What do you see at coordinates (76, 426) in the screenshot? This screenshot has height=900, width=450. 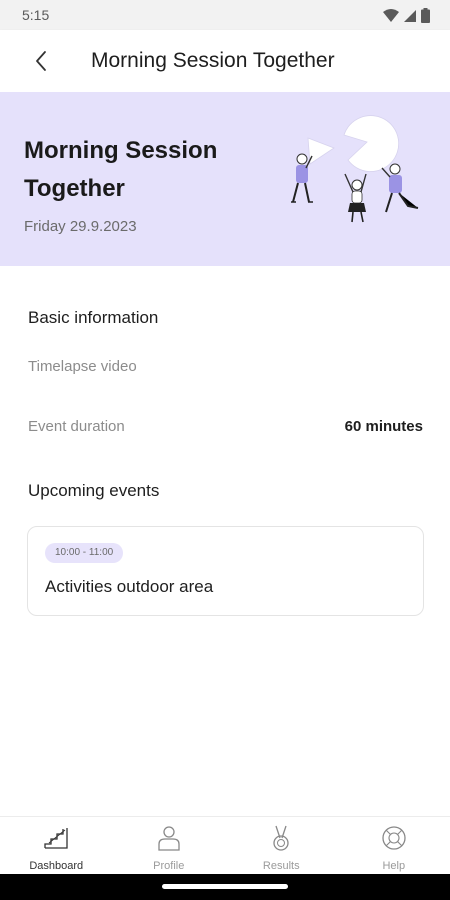 I see `event-duration-label: Event duration` at bounding box center [76, 426].